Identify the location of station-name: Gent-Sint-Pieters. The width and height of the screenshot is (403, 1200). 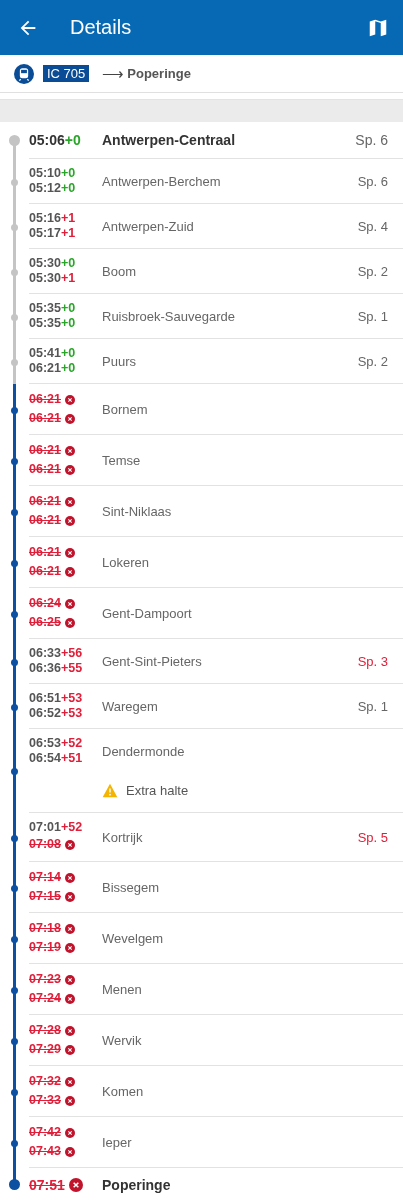
(152, 661).